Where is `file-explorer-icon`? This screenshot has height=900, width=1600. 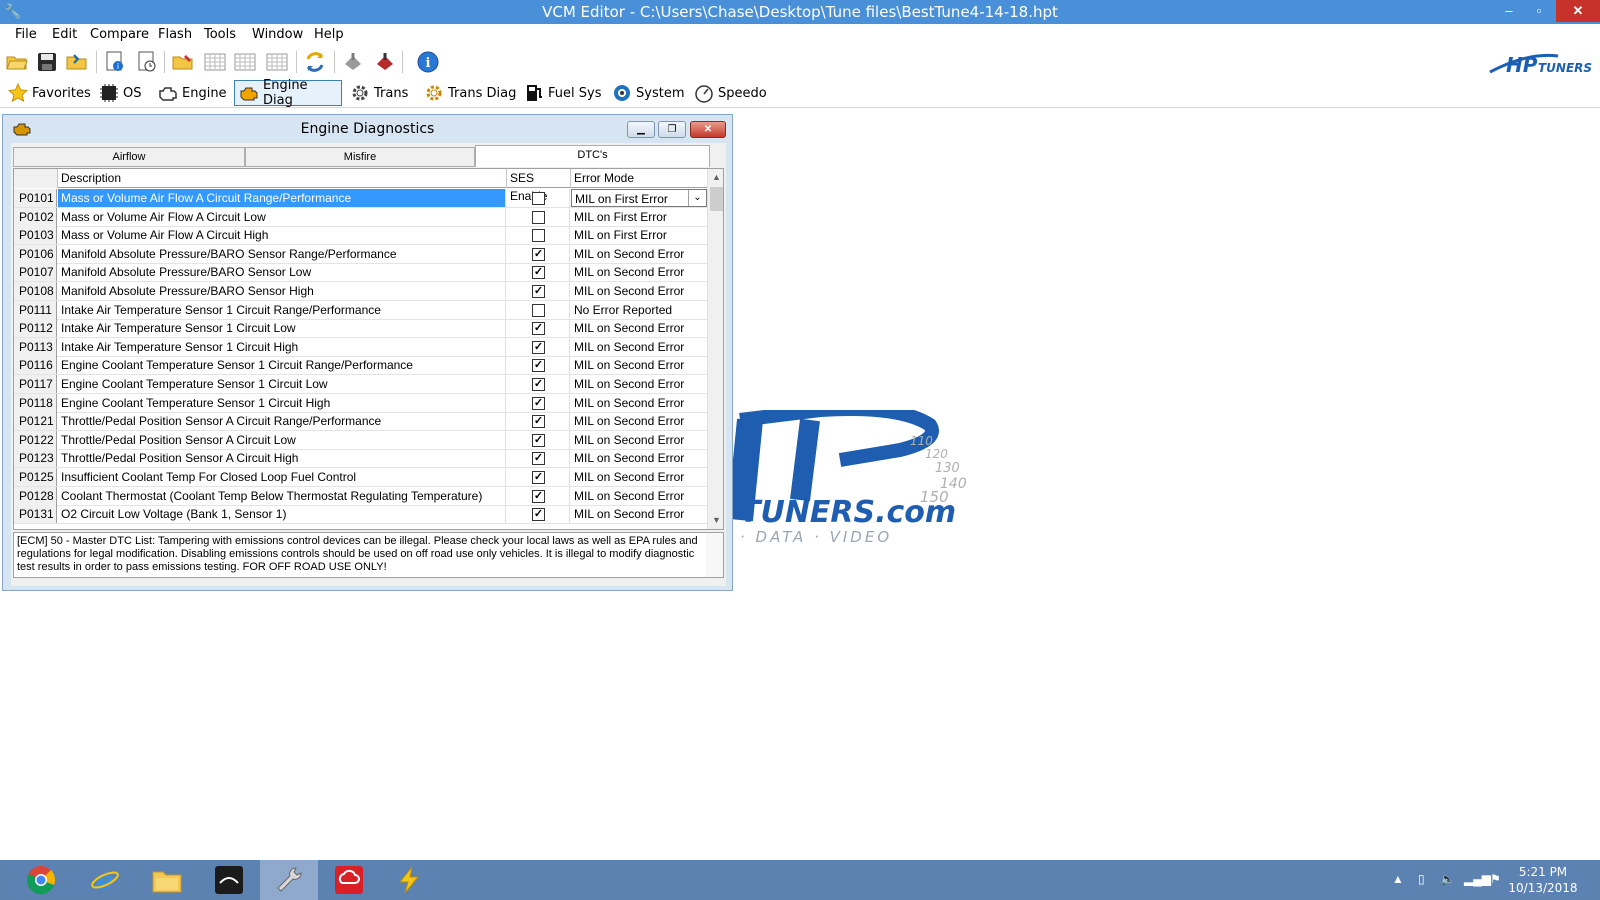
file-explorer-icon is located at coordinates (167, 880).